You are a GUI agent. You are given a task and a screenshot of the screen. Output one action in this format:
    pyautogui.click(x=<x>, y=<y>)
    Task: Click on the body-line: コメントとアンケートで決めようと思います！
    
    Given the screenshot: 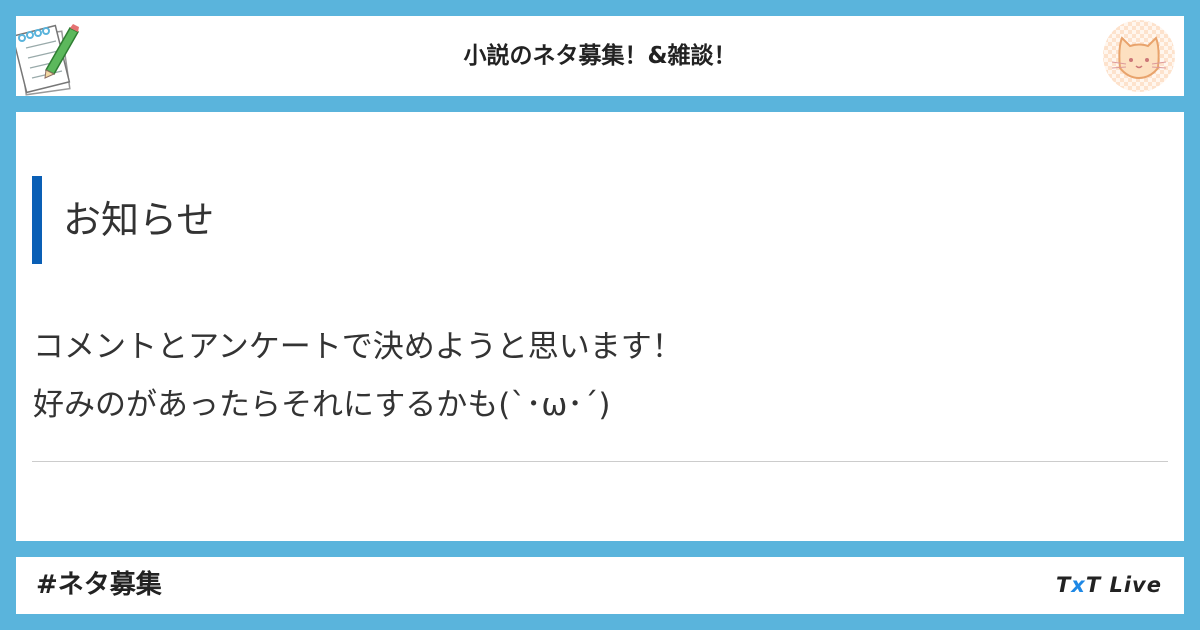 What is the action you would take?
    pyautogui.click(x=358, y=347)
    